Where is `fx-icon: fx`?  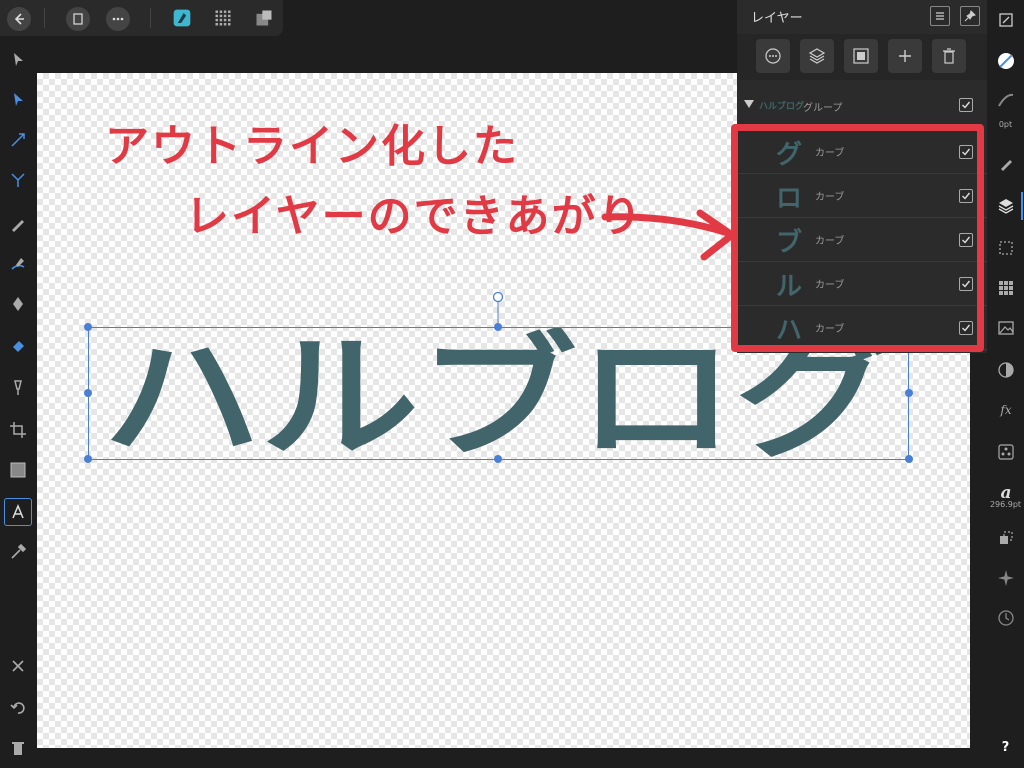
fx-icon: fx is located at coordinates (1006, 410).